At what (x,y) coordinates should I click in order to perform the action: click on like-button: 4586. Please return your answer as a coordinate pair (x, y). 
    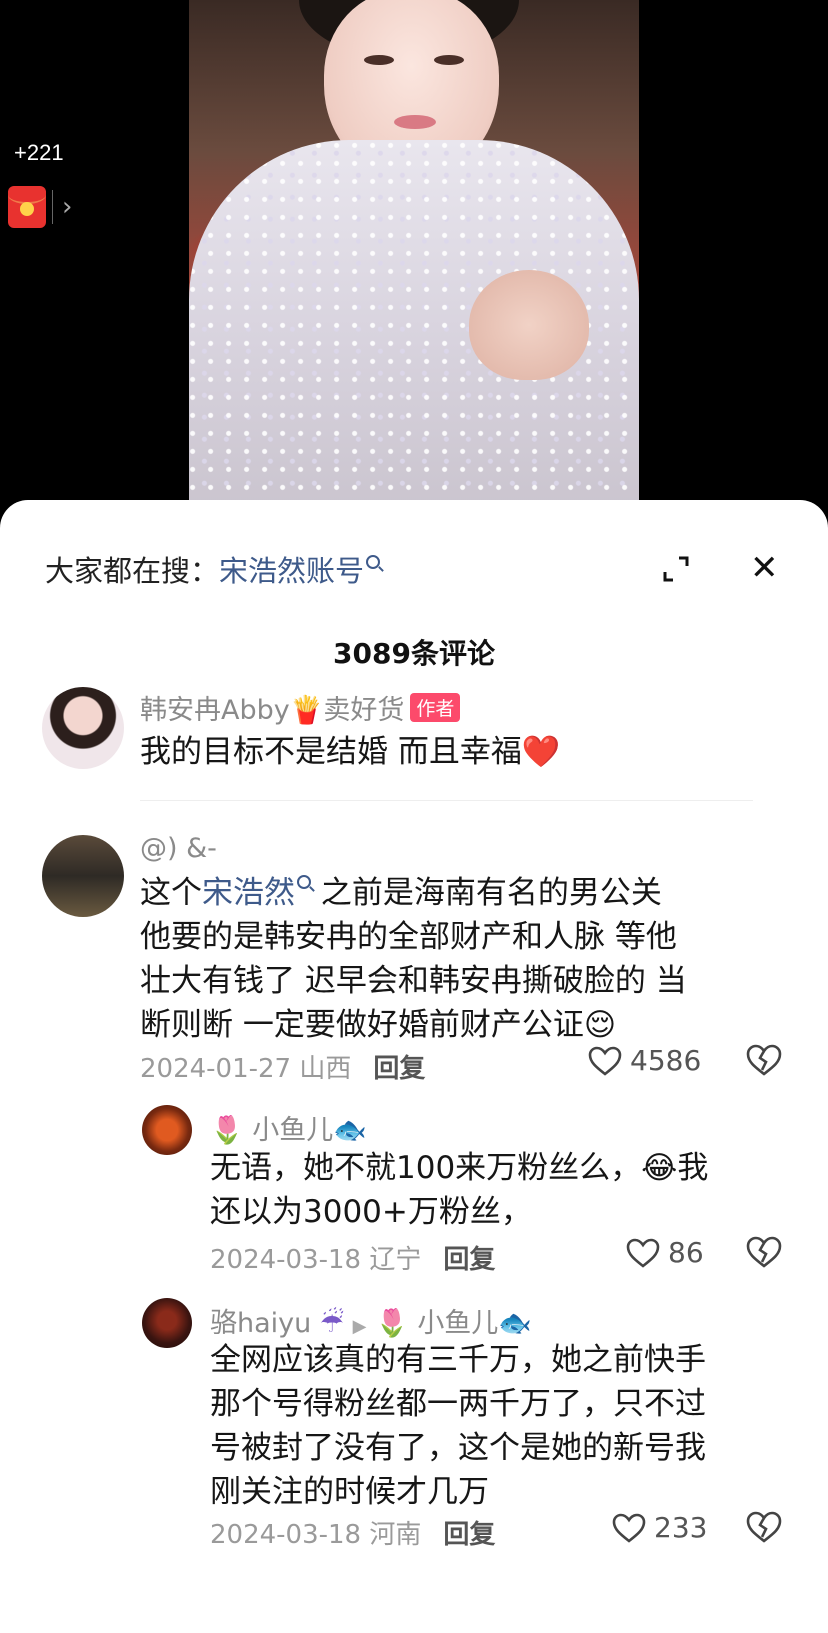
    Looking at the image, I should click on (644, 1060).